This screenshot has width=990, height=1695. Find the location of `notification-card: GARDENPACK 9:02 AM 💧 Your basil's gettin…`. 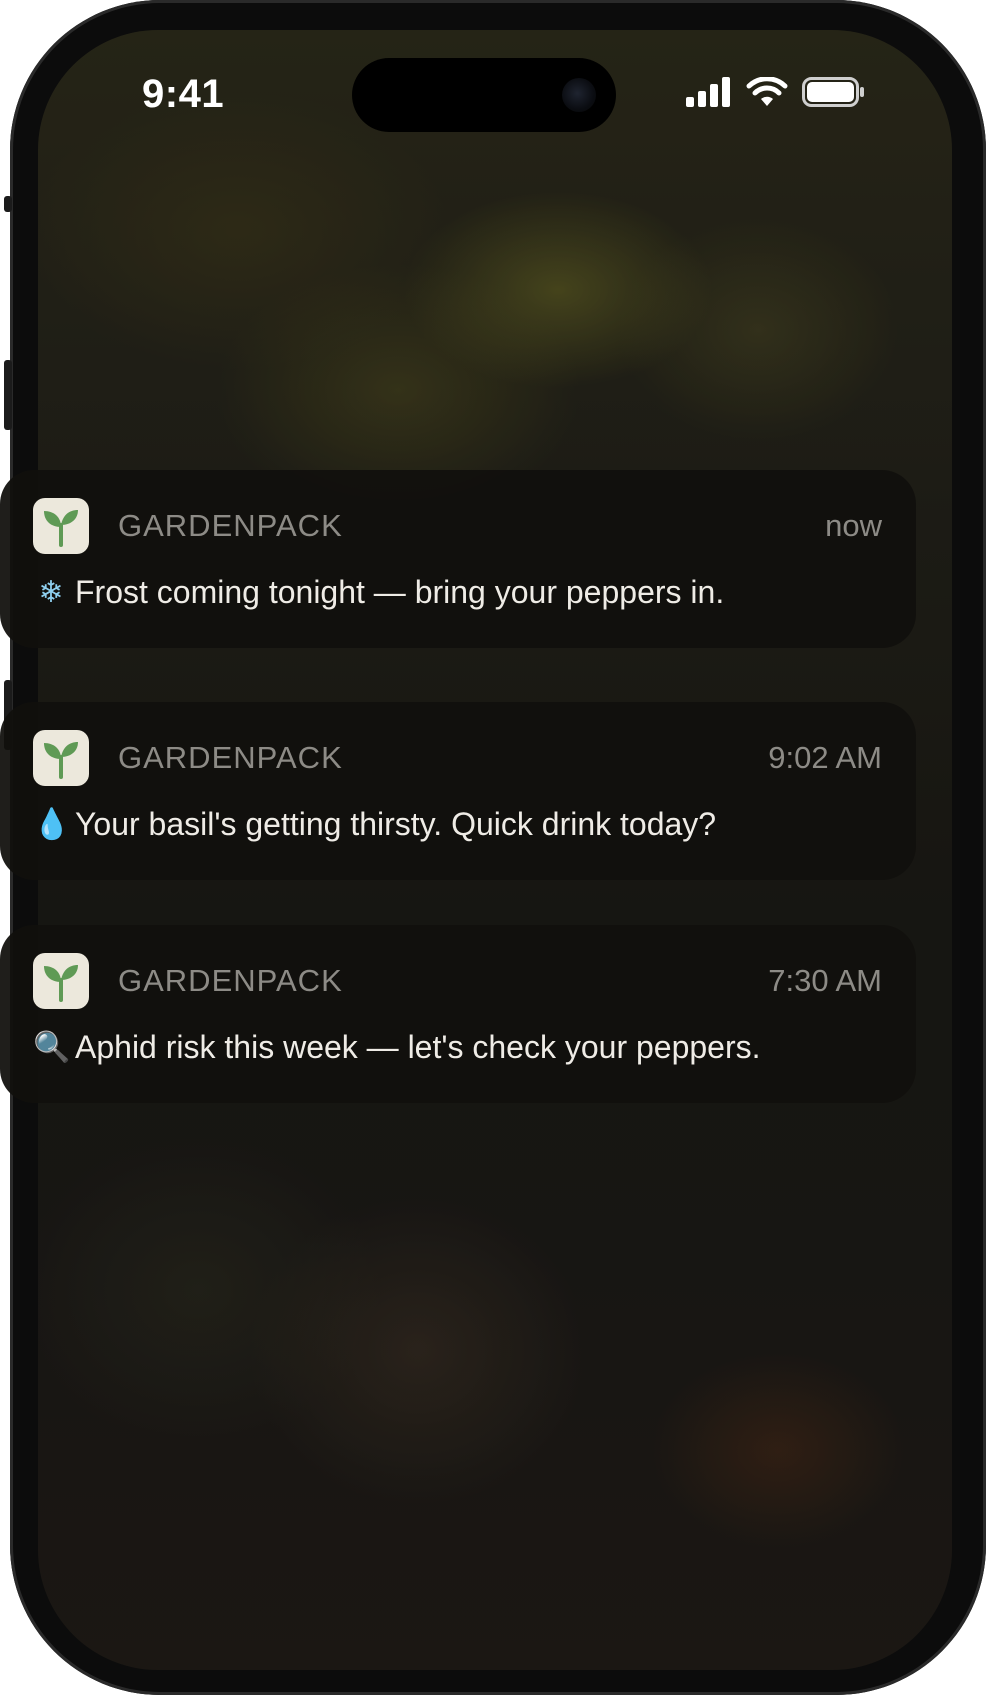

notification-card: GARDENPACK 9:02 AM 💧 Your basil's gettin… is located at coordinates (458, 791).